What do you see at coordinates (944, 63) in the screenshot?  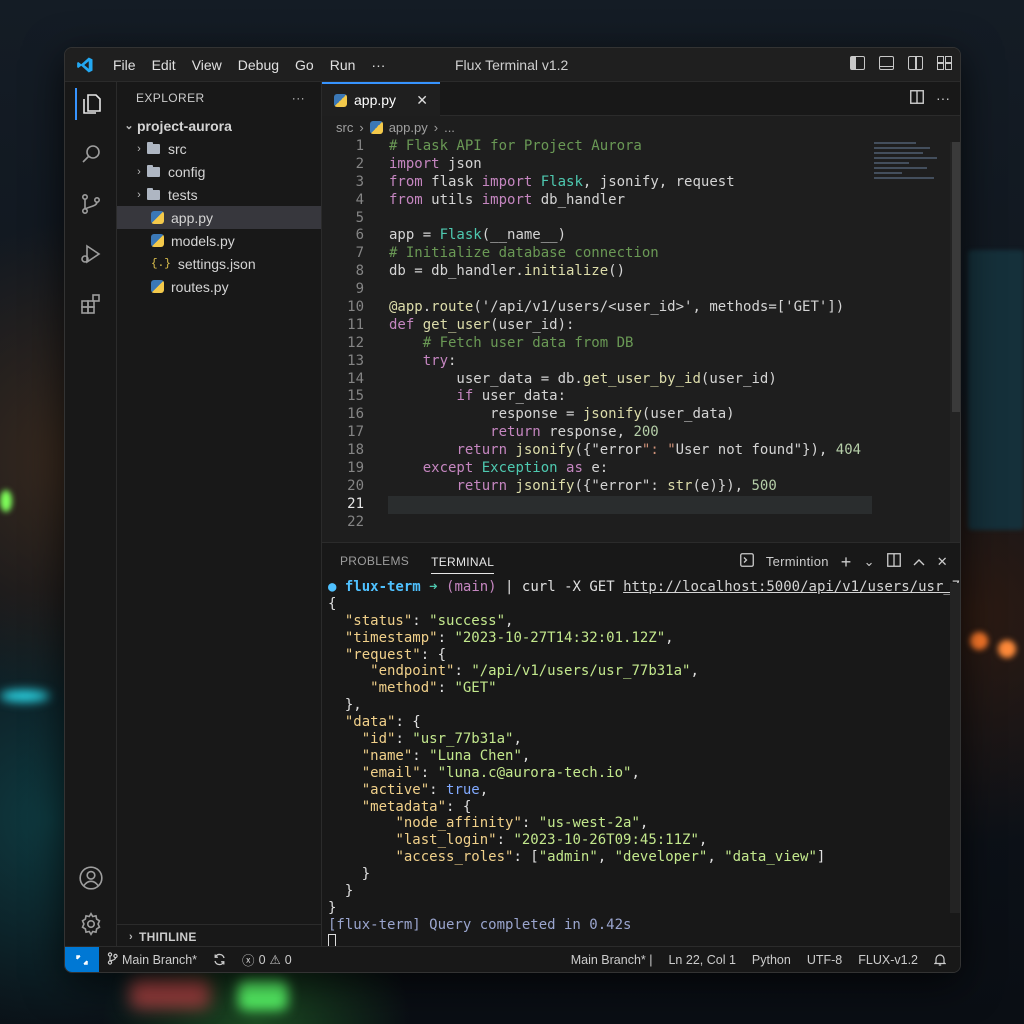 I see `customize-layout-icon` at bounding box center [944, 63].